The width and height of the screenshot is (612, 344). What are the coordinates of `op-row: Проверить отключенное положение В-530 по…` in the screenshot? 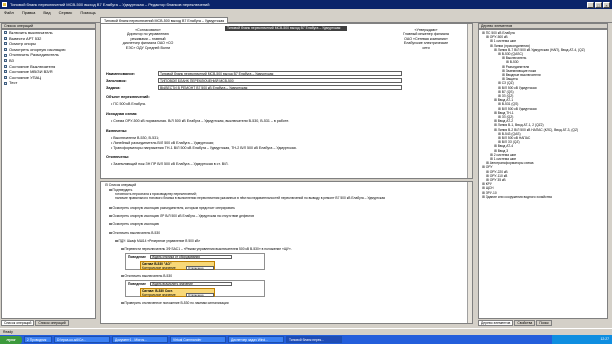 It's located at (175, 303).